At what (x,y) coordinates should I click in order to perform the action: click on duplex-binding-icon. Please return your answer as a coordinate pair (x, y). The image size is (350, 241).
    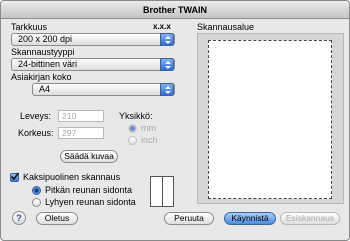
    Looking at the image, I should click on (162, 191).